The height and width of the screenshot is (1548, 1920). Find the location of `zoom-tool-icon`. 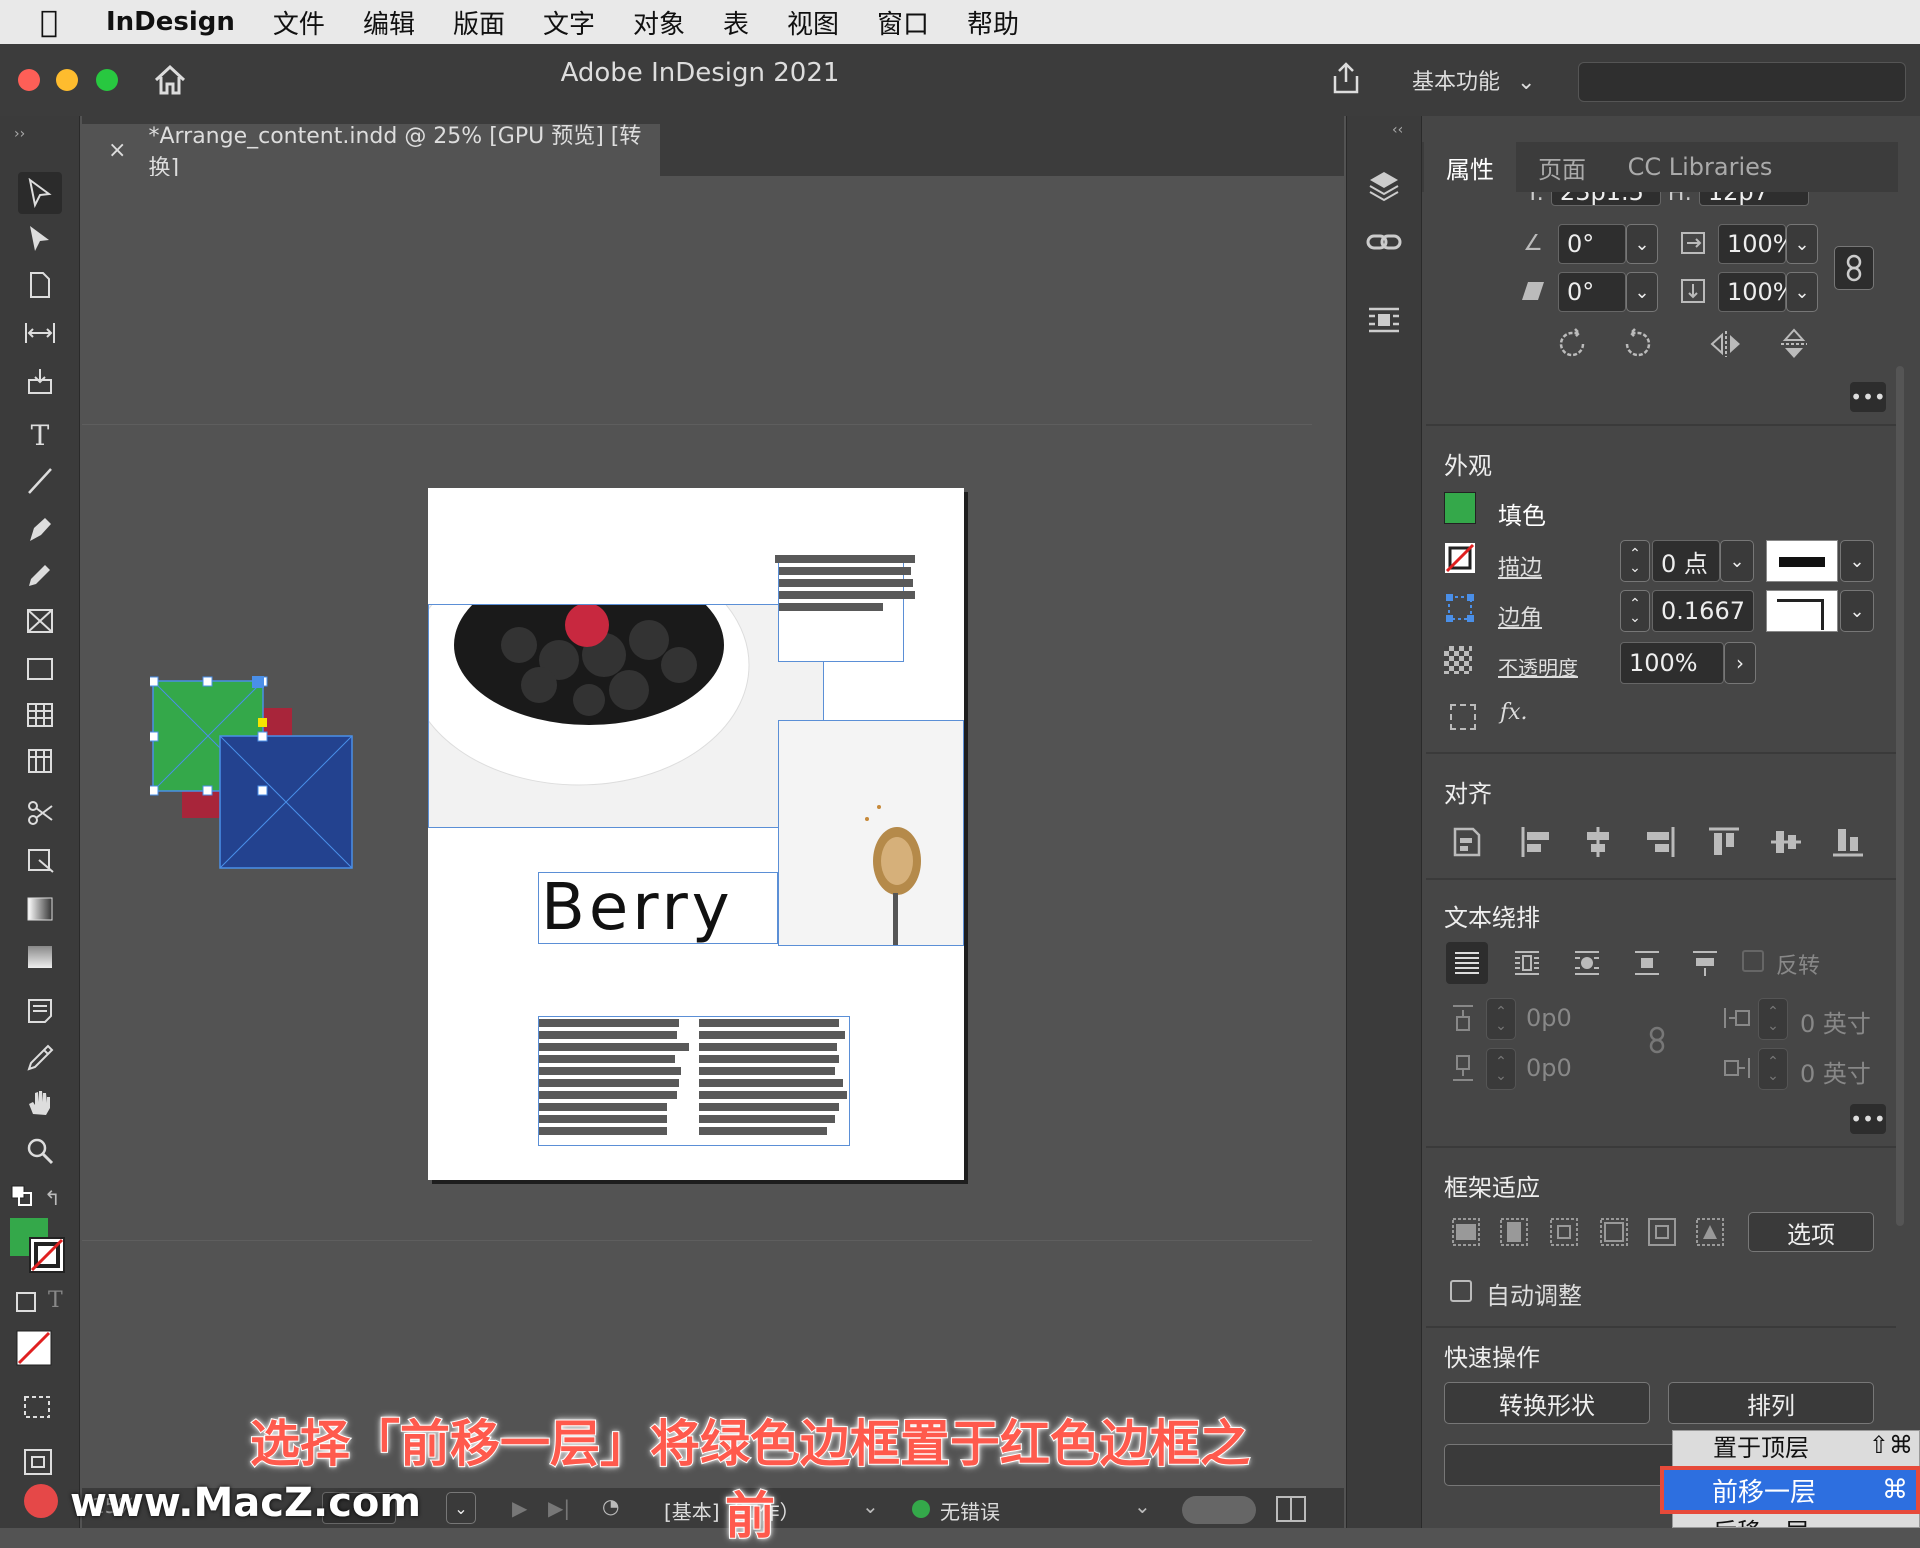

zoom-tool-icon is located at coordinates (40, 1151).